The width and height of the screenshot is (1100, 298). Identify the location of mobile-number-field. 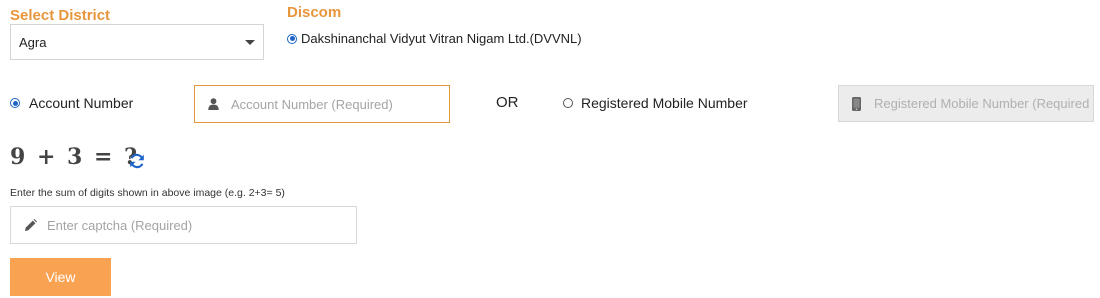
(966, 103).